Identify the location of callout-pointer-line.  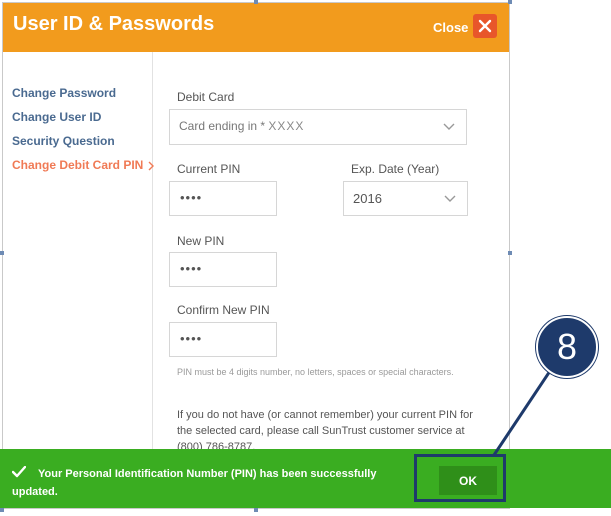
(523, 411).